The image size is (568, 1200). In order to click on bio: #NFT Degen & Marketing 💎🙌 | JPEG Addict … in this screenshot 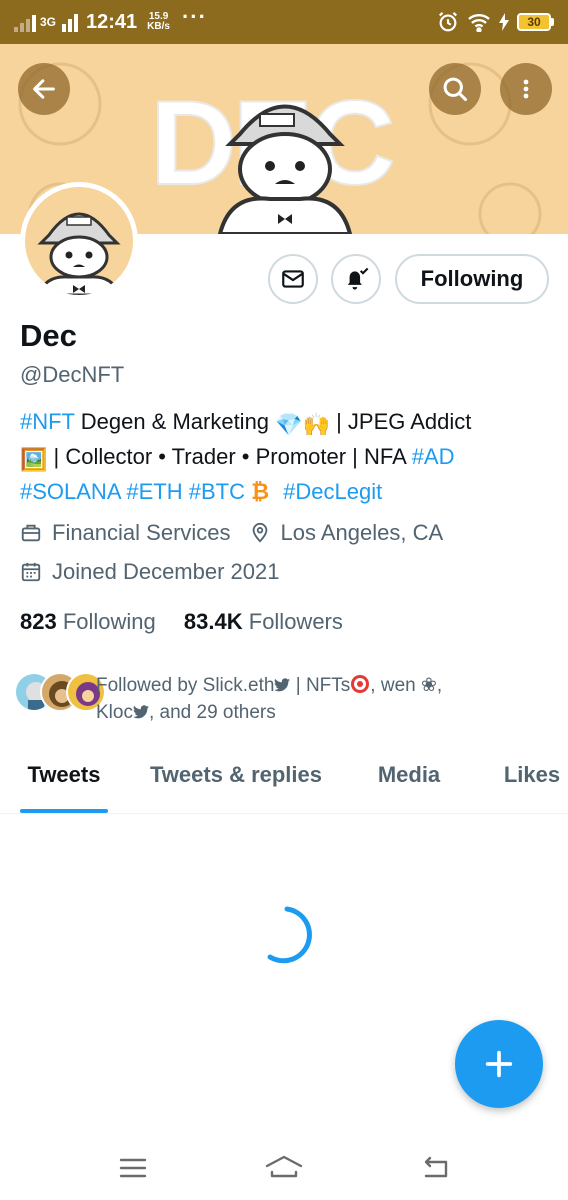, I will do `click(285, 457)`.